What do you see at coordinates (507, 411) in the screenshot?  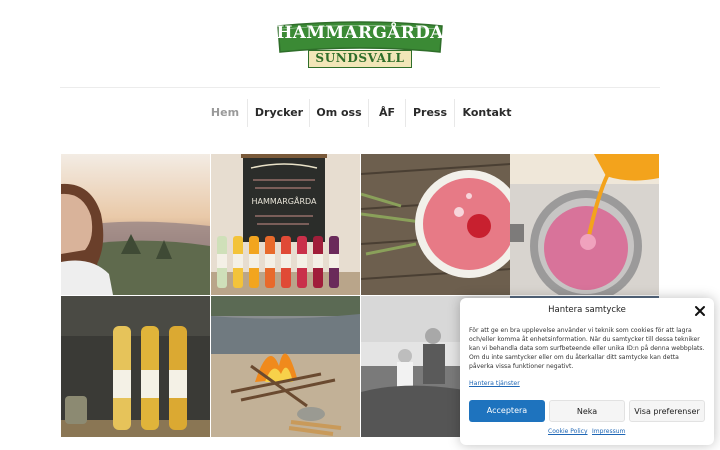 I see `accept-button: Acceptera` at bounding box center [507, 411].